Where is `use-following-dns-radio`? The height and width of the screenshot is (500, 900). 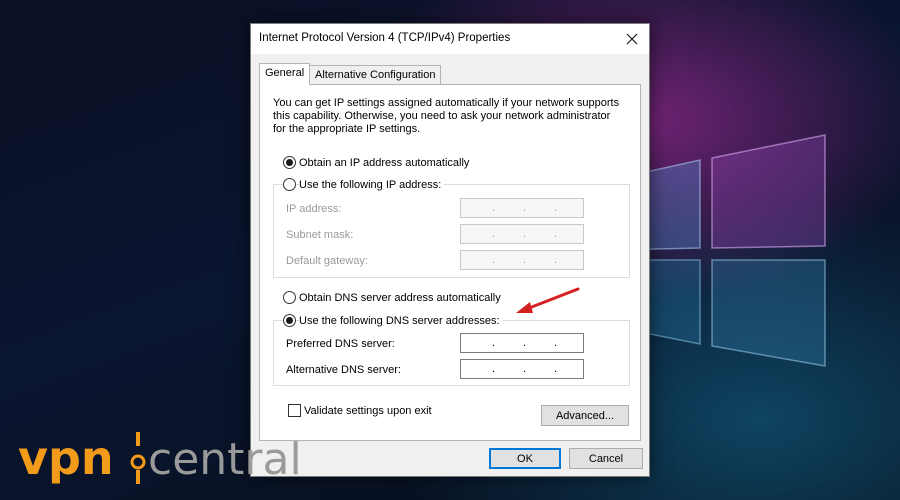
use-following-dns-radio is located at coordinates (289, 320).